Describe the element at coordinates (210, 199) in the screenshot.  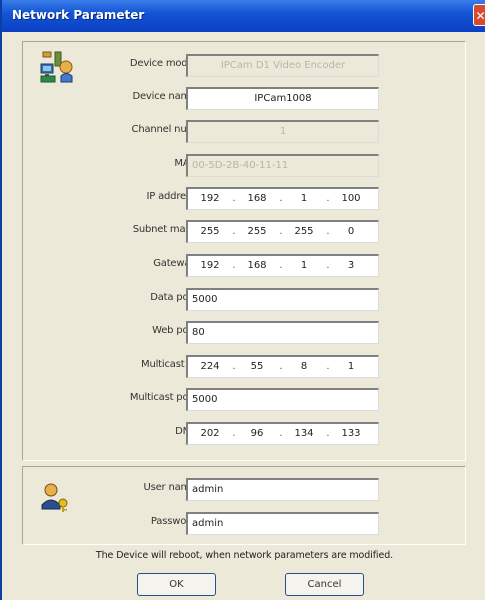
I see `ip-octet-1: 192` at that location.